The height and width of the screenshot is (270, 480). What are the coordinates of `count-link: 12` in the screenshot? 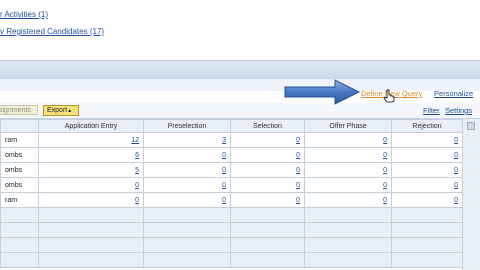 It's located at (135, 140).